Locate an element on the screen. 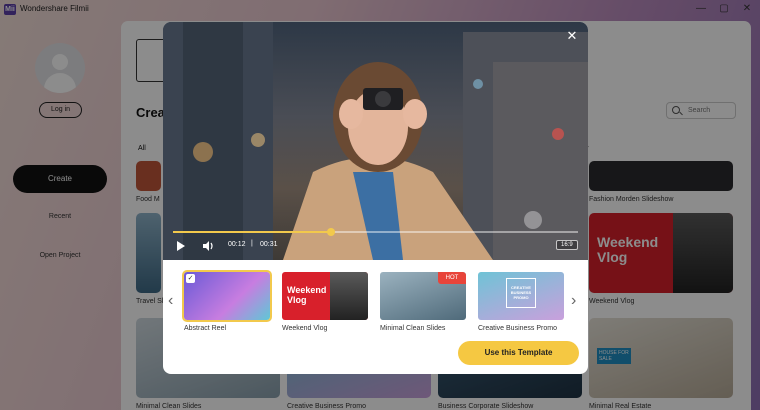  video-progress-fill is located at coordinates (252, 232).